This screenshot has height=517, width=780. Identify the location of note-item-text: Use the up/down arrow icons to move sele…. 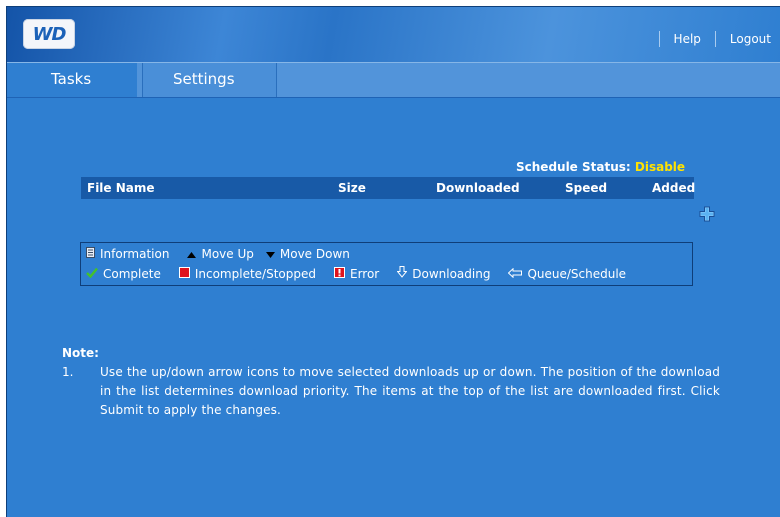
(410, 391).